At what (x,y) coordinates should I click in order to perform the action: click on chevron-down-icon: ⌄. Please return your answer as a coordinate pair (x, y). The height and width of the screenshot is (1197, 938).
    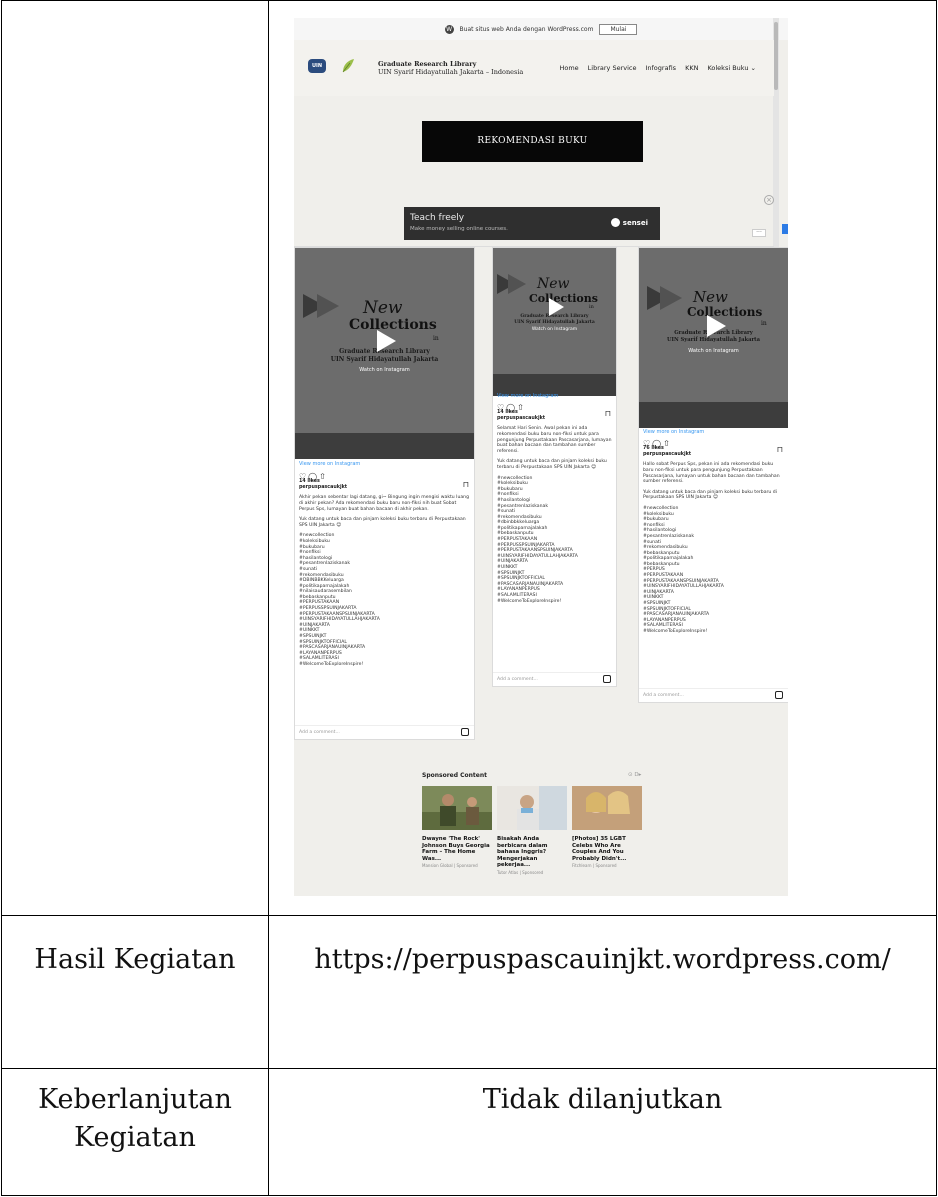
    Looking at the image, I should click on (753, 68).